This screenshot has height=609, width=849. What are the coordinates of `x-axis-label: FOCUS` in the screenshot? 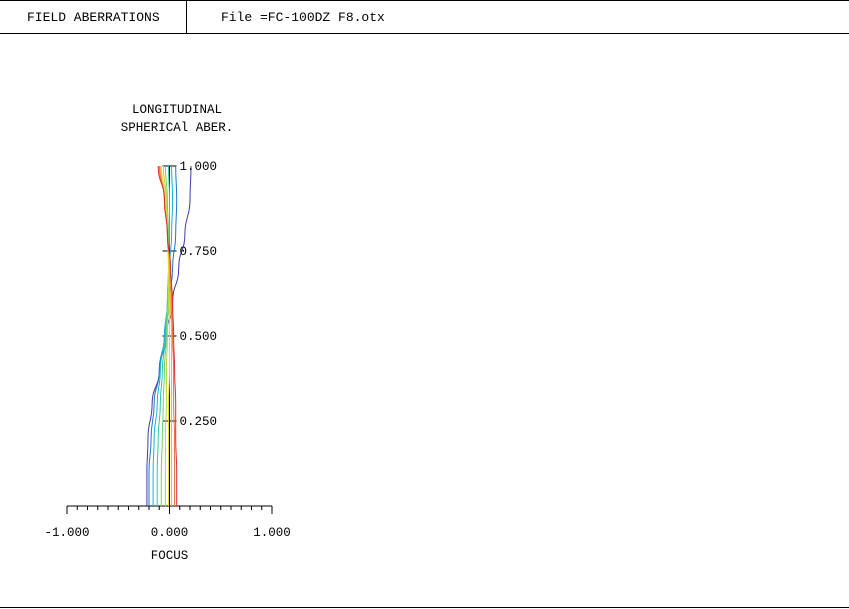 It's located at (170, 556).